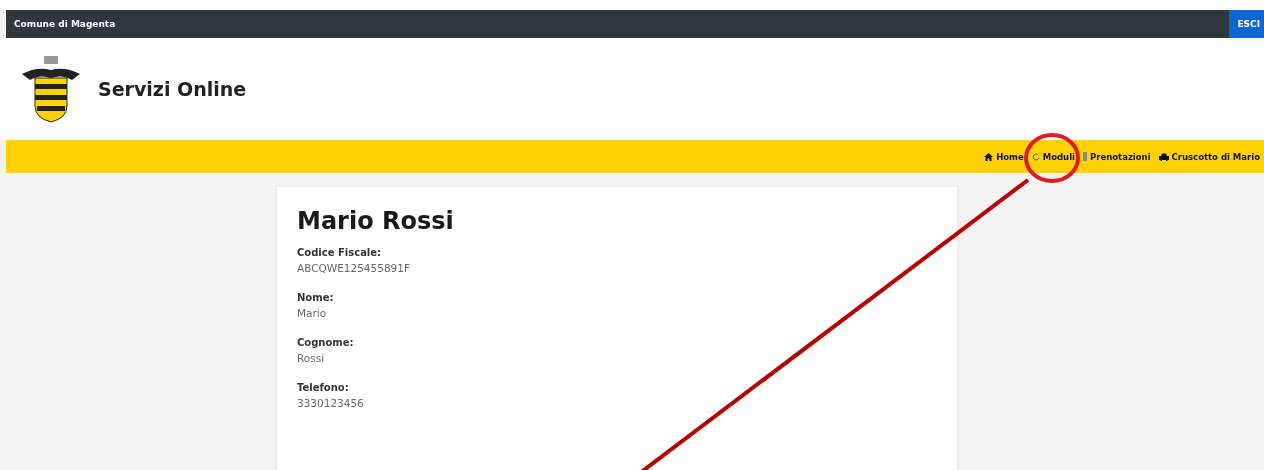 The image size is (1264, 470). Describe the element at coordinates (311, 358) in the screenshot. I see `field-value: Rossi` at that location.